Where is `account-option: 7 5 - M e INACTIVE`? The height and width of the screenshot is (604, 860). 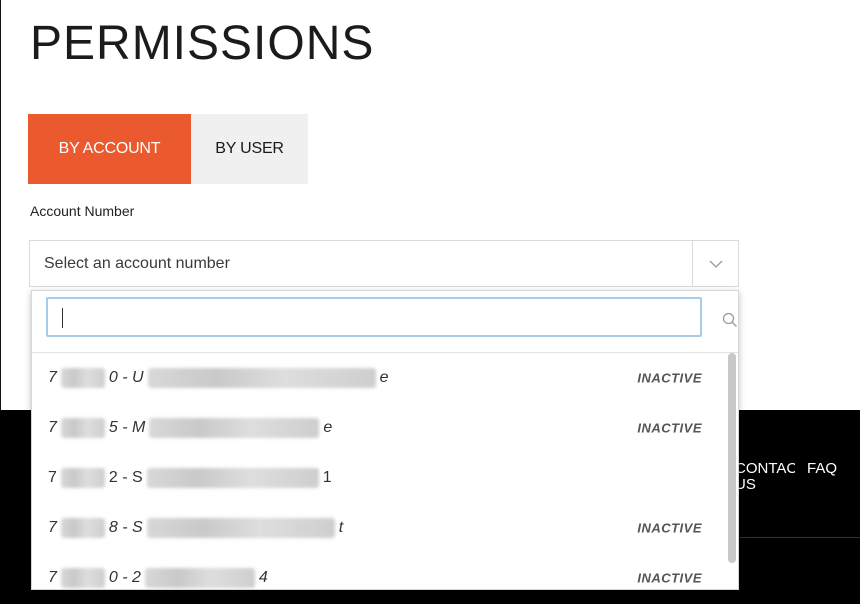
account-option: 7 5 - M e INACTIVE is located at coordinates (382, 428).